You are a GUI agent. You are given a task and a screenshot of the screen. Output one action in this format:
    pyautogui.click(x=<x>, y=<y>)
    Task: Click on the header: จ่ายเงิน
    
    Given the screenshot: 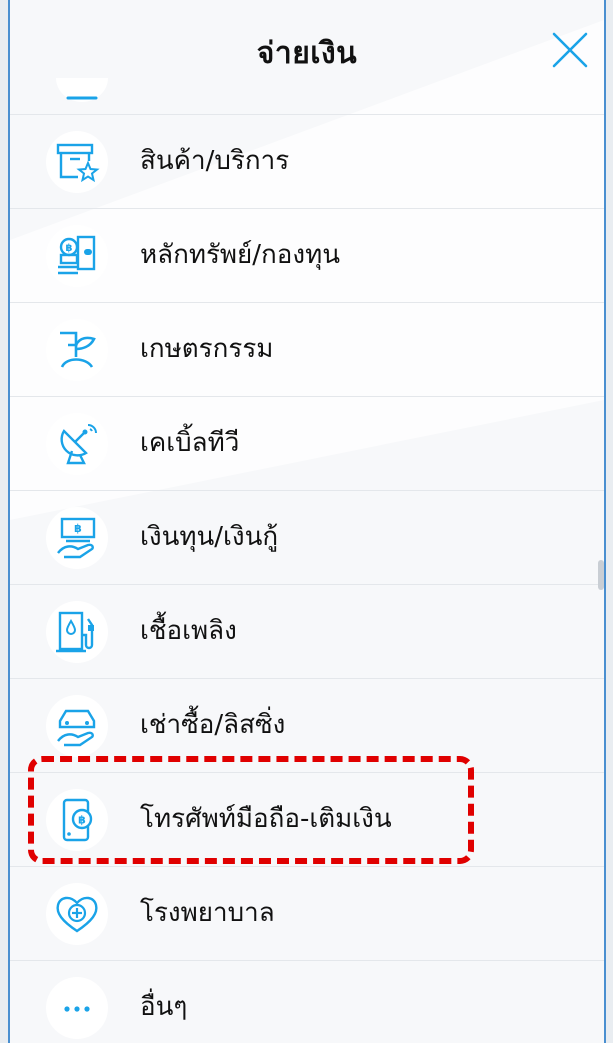 What is the action you would take?
    pyautogui.click(x=307, y=54)
    